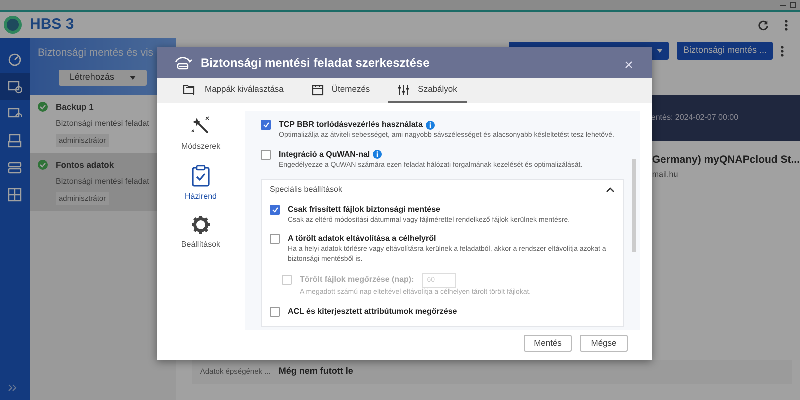 The image size is (800, 400). Describe the element at coordinates (306, 190) in the screenshot. I see `advanced-title: Speciális beállítások` at that location.